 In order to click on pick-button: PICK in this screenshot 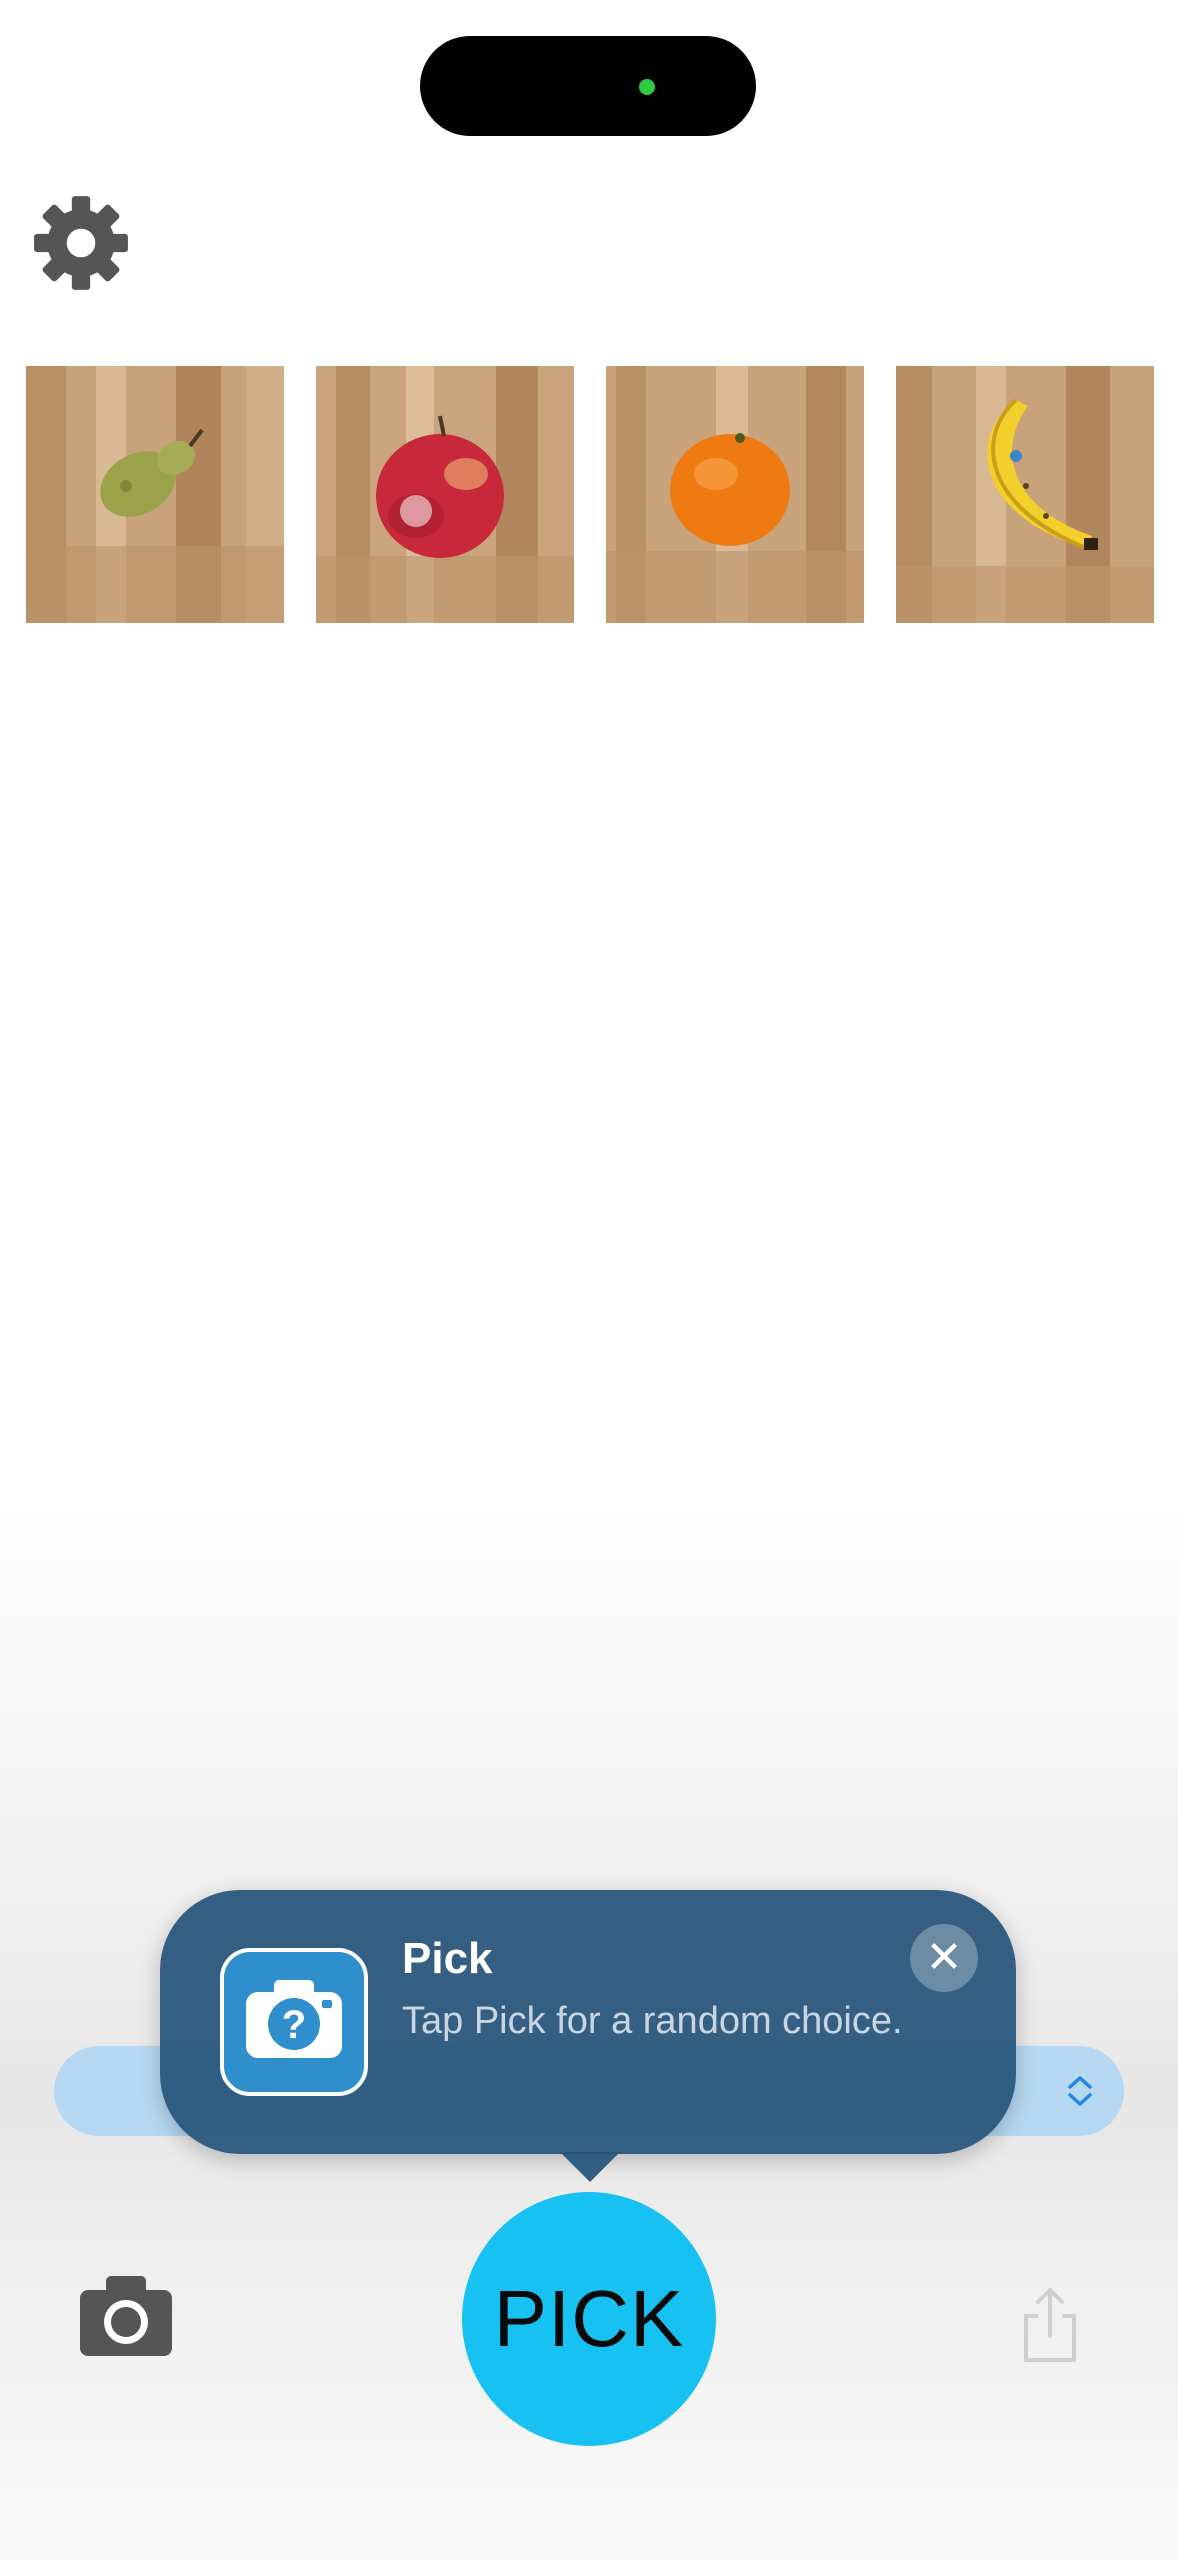, I will do `click(589, 2319)`.